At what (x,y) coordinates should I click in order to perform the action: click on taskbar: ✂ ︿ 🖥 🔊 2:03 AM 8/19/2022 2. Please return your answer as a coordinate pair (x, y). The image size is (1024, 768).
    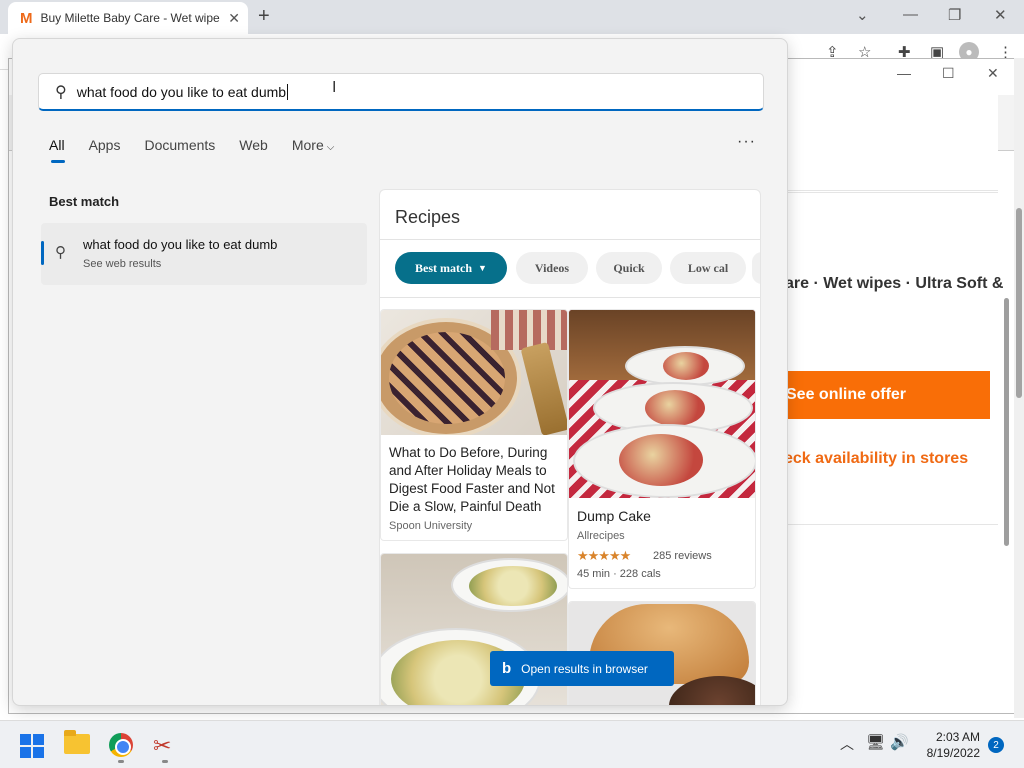
    Looking at the image, I should click on (512, 744).